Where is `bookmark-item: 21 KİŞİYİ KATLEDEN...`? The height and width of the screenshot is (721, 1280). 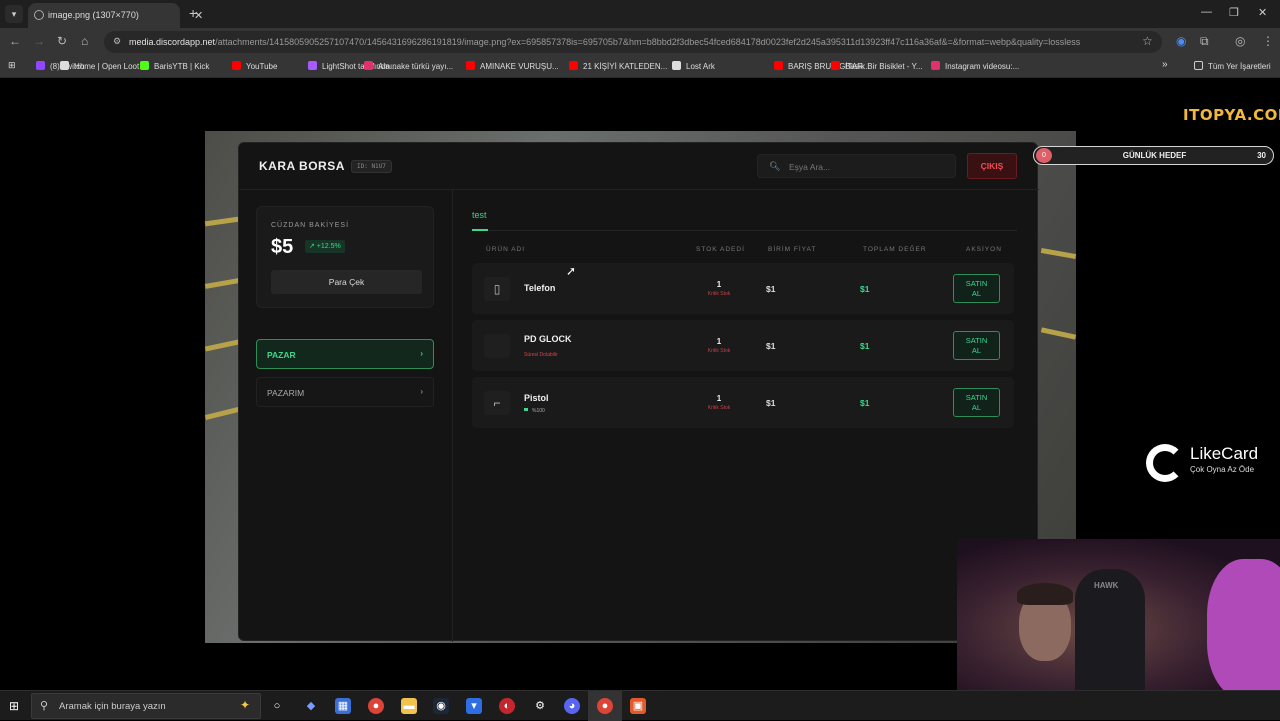 bookmark-item: 21 KİŞİYİ KATLEDEN... is located at coordinates (618, 66).